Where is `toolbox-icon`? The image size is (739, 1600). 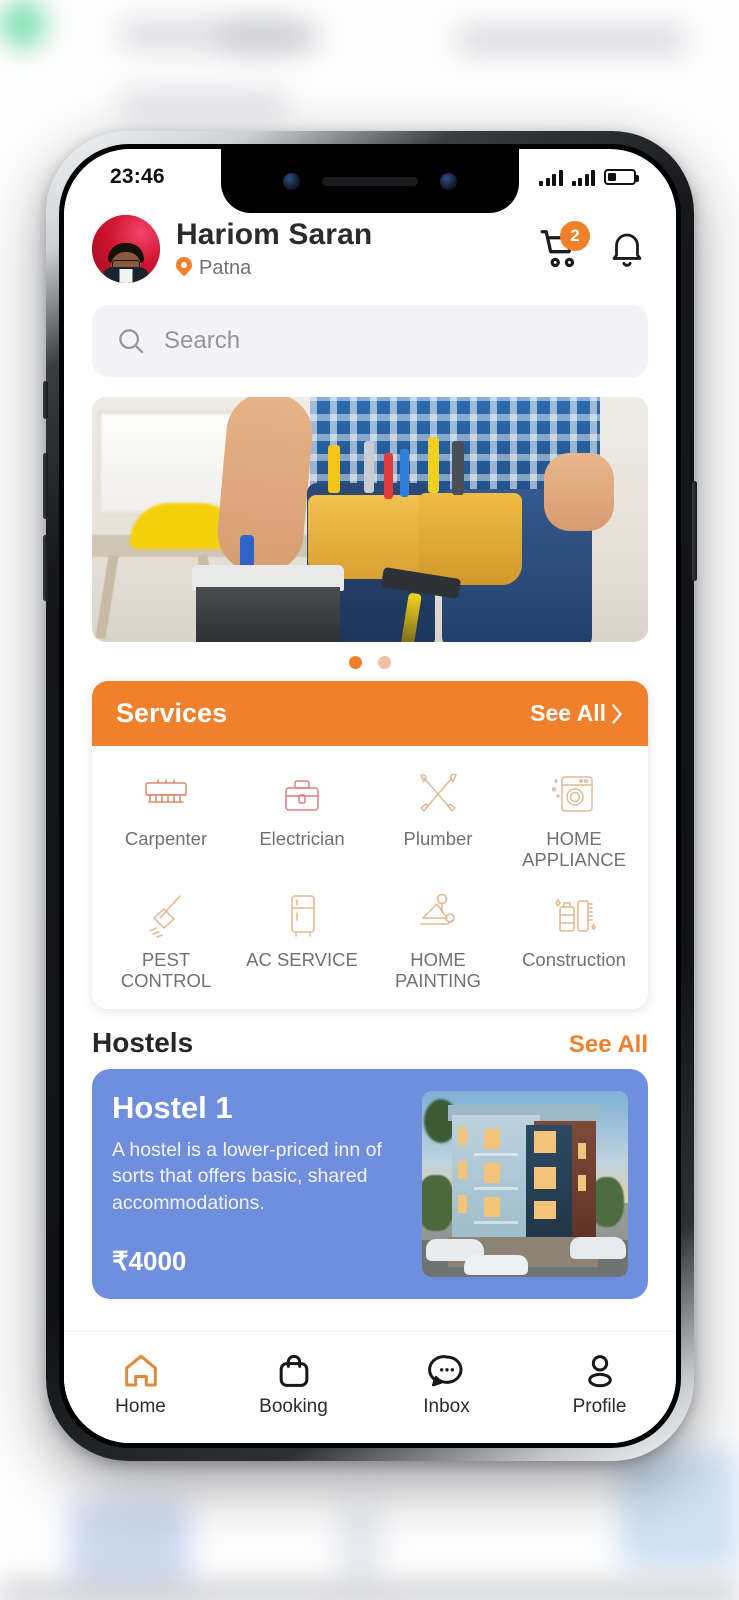
toolbox-icon is located at coordinates (302, 794).